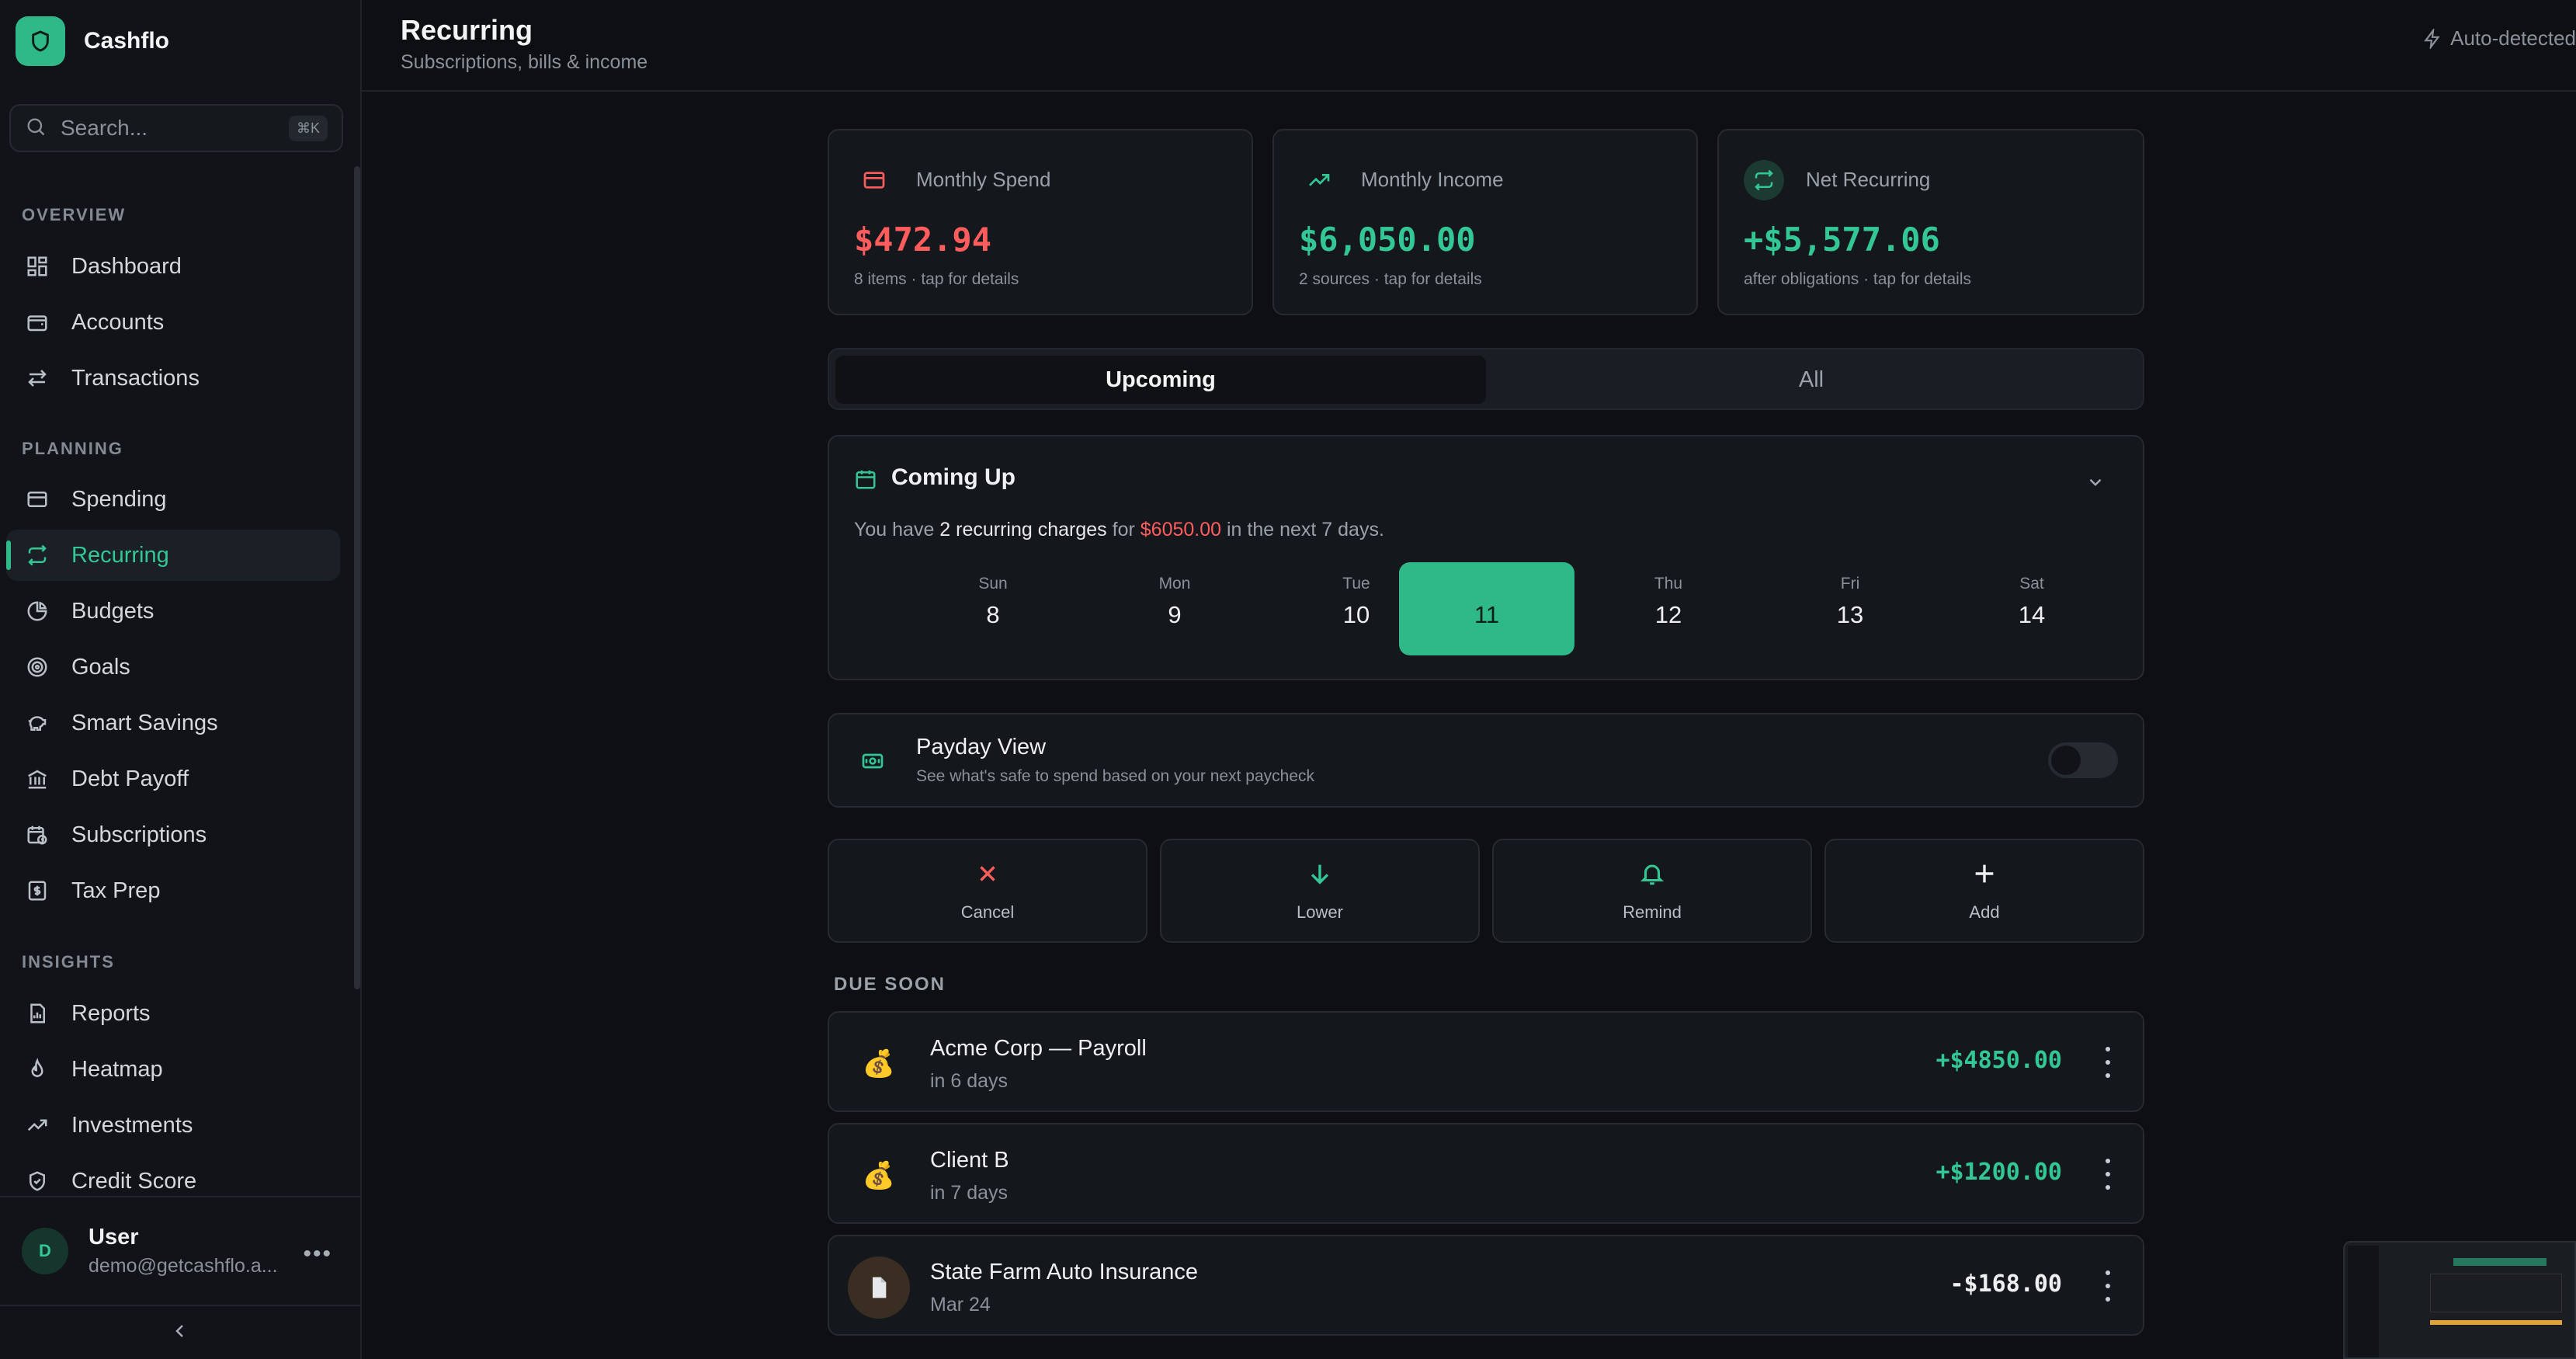  What do you see at coordinates (1174, 584) in the screenshot?
I see `day-name: Mon` at bounding box center [1174, 584].